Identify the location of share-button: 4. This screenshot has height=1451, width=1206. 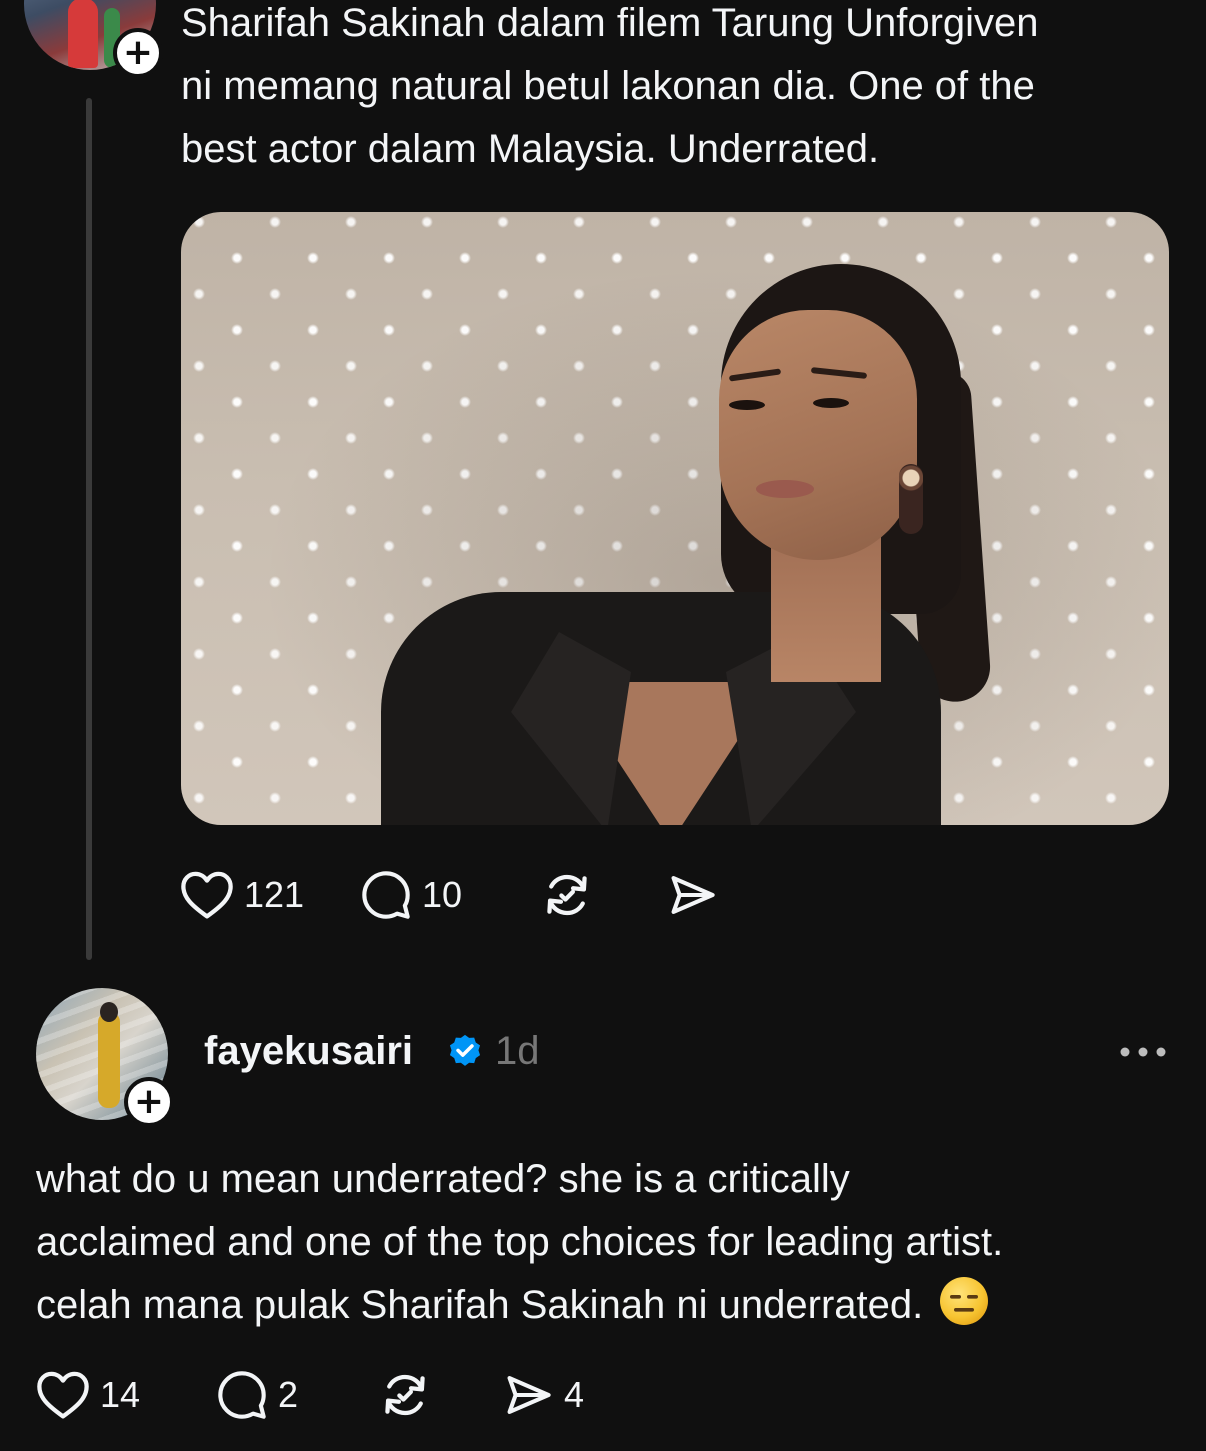
(543, 1395).